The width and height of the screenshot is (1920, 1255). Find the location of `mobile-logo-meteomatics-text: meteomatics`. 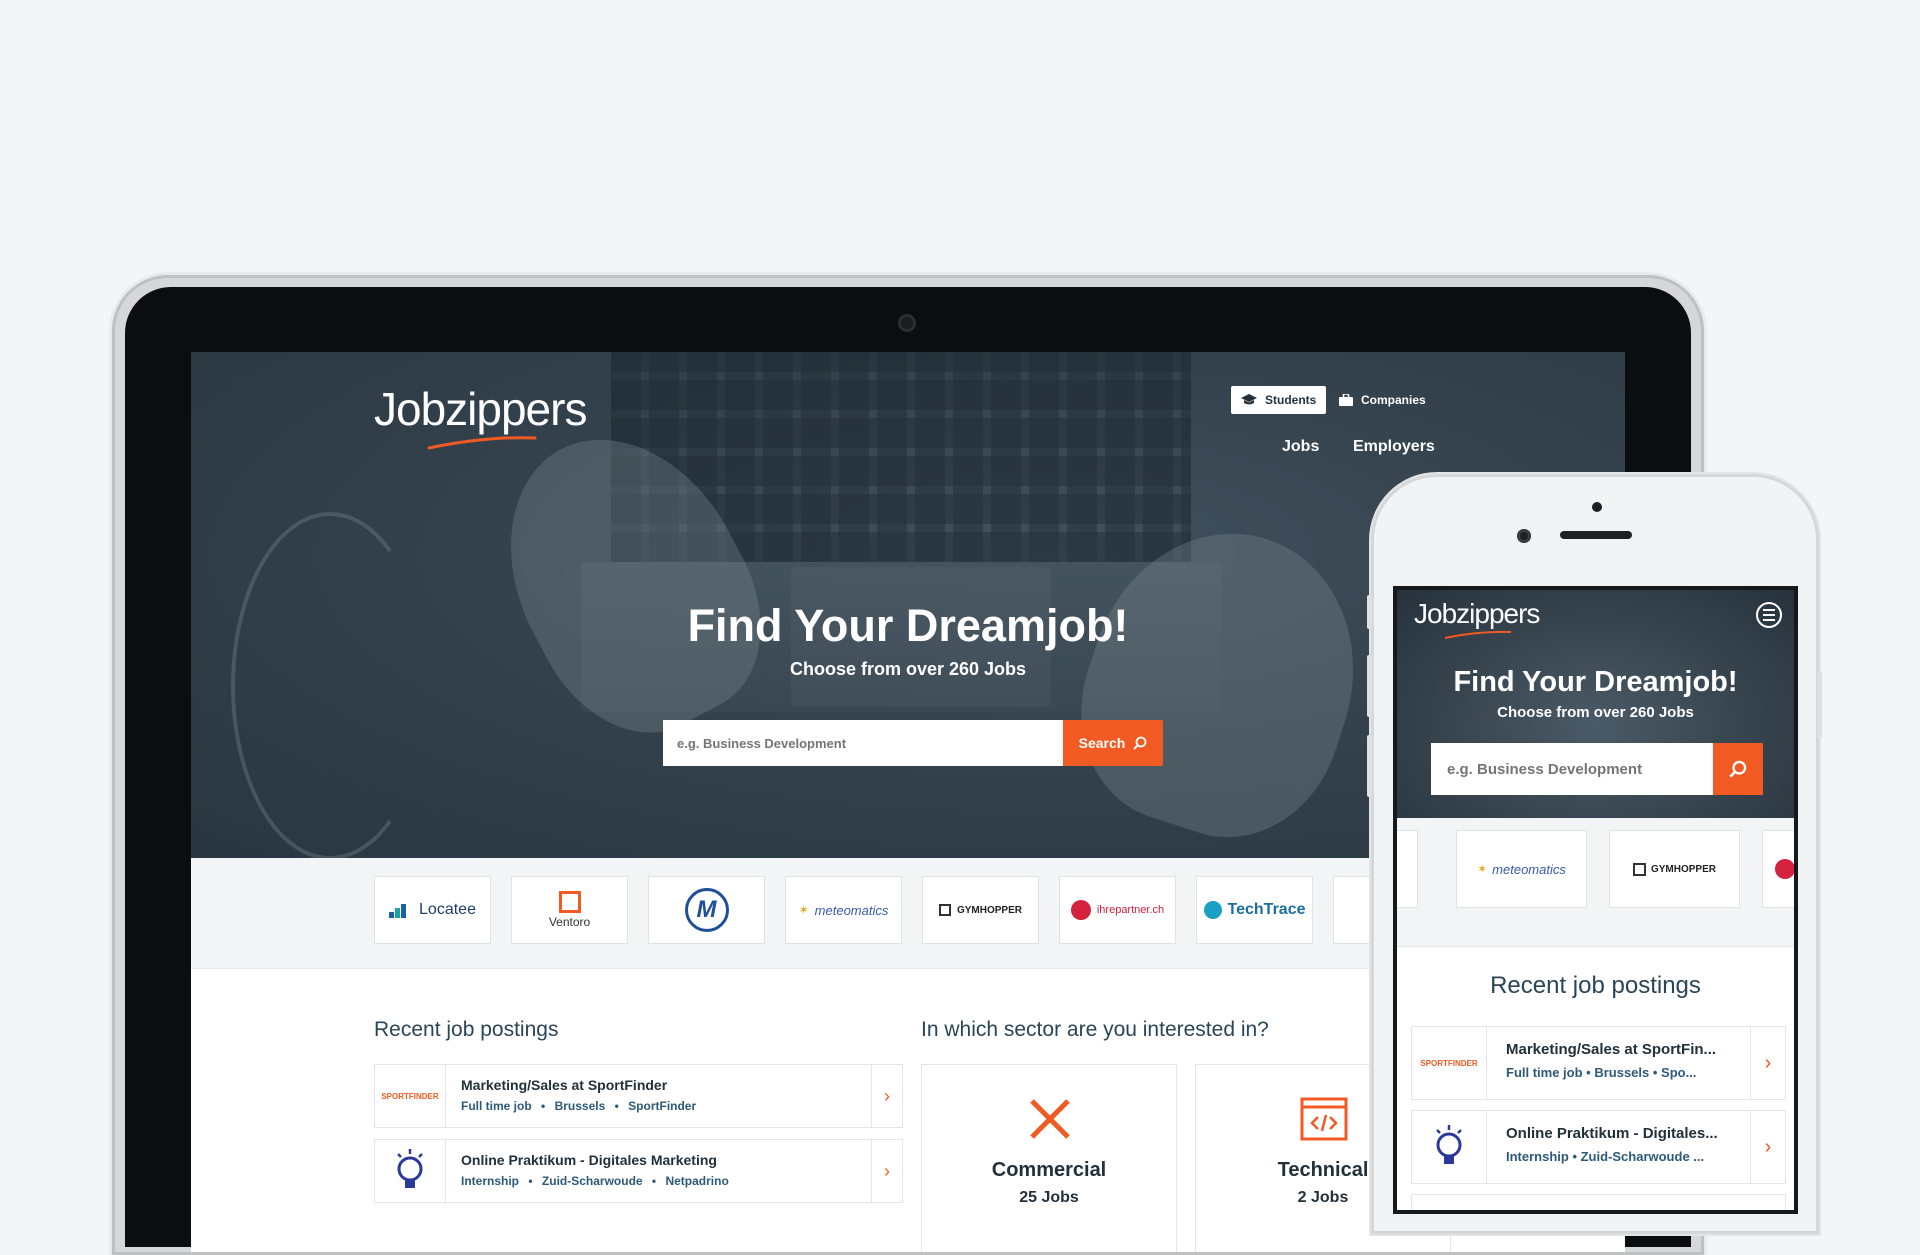

mobile-logo-meteomatics-text: meteomatics is located at coordinates (1529, 869).